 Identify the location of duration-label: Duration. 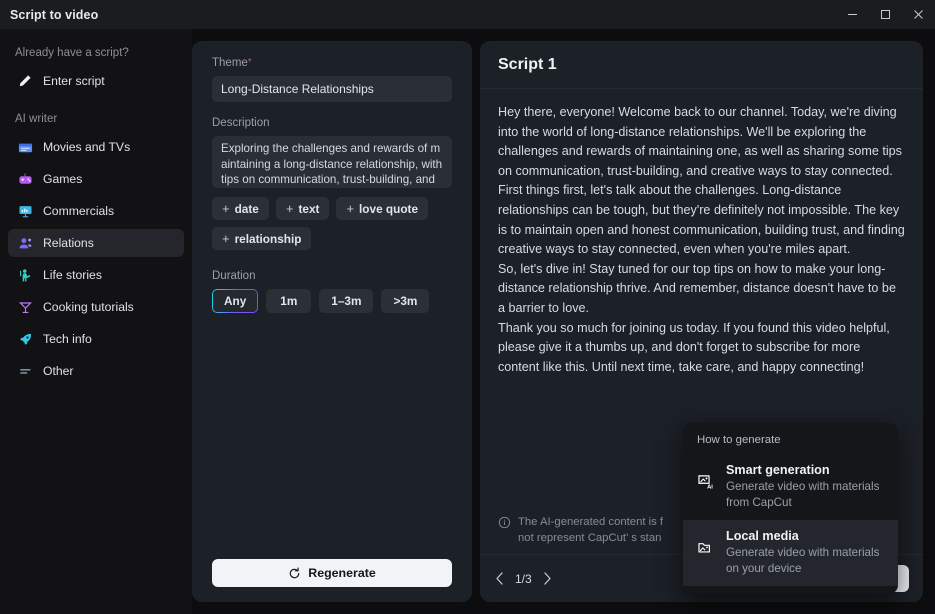
(234, 276).